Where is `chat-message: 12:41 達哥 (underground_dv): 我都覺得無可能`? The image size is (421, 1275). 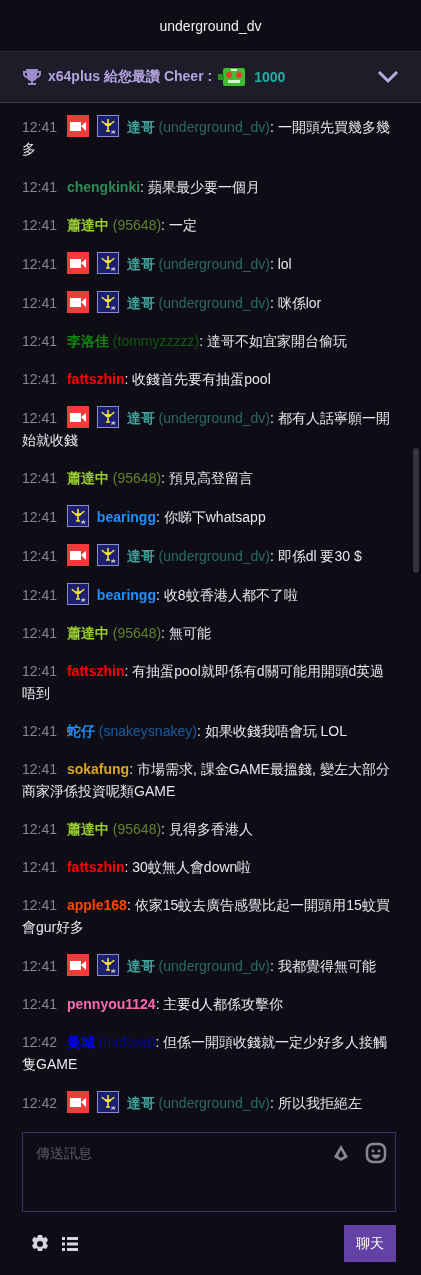 chat-message: 12:41 達哥 (underground_dv): 我都覺得無可能 is located at coordinates (209, 965).